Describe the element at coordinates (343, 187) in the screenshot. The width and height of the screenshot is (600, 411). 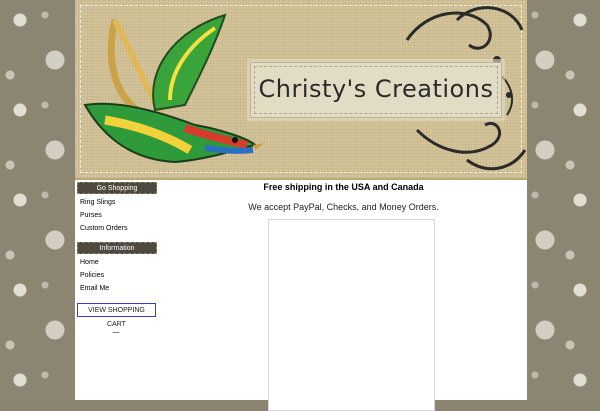
I see `shipping-notice: Free shipping in the USA and Canada` at that location.